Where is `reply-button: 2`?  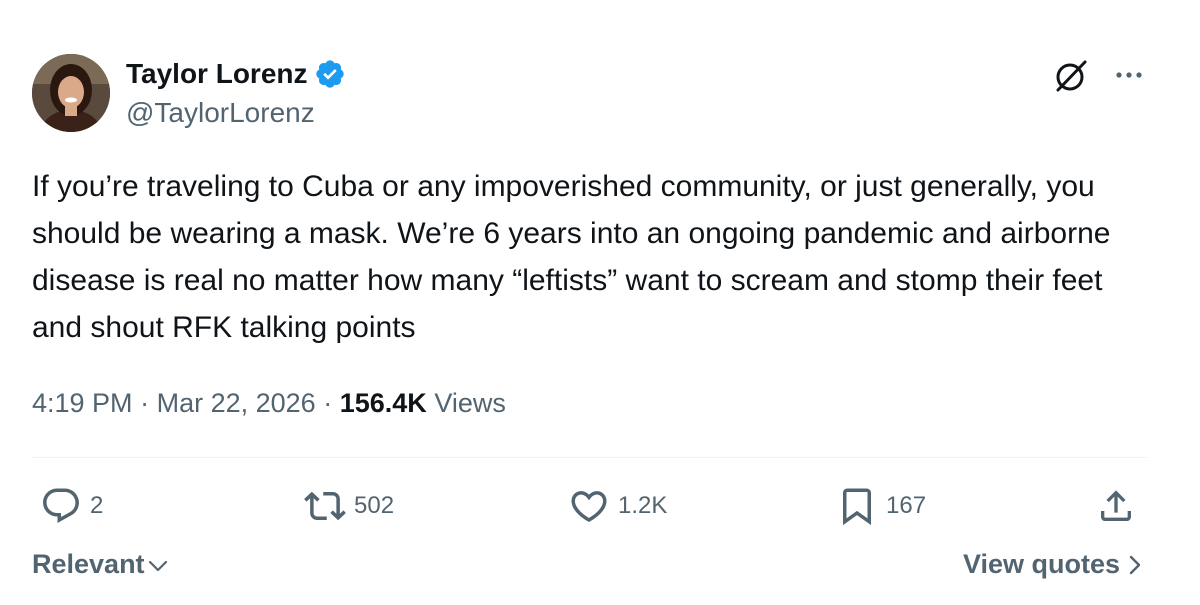 reply-button: 2 is located at coordinates (71, 506).